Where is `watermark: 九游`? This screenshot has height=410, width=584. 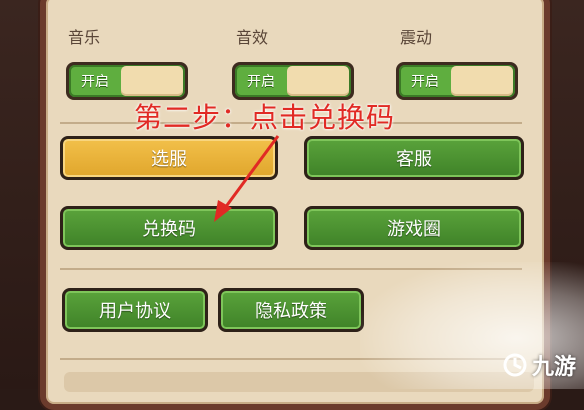 watermark: 九游 is located at coordinates (539, 365).